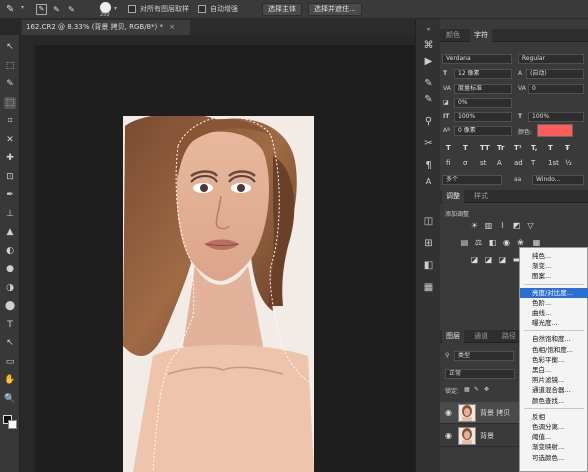  I want to click on new-selection-icon: ✎, so click(41, 9).